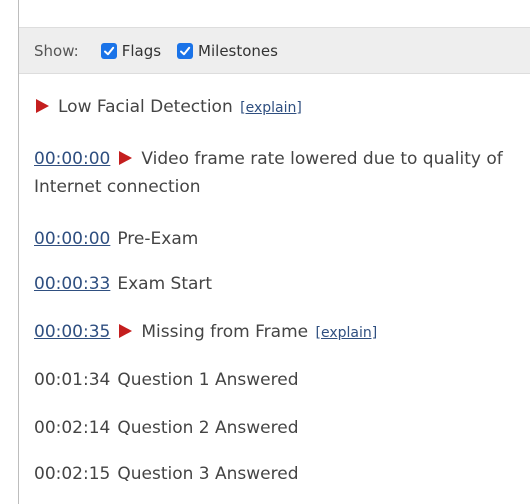  What do you see at coordinates (141, 50) in the screenshot?
I see `flags-label: Flags` at bounding box center [141, 50].